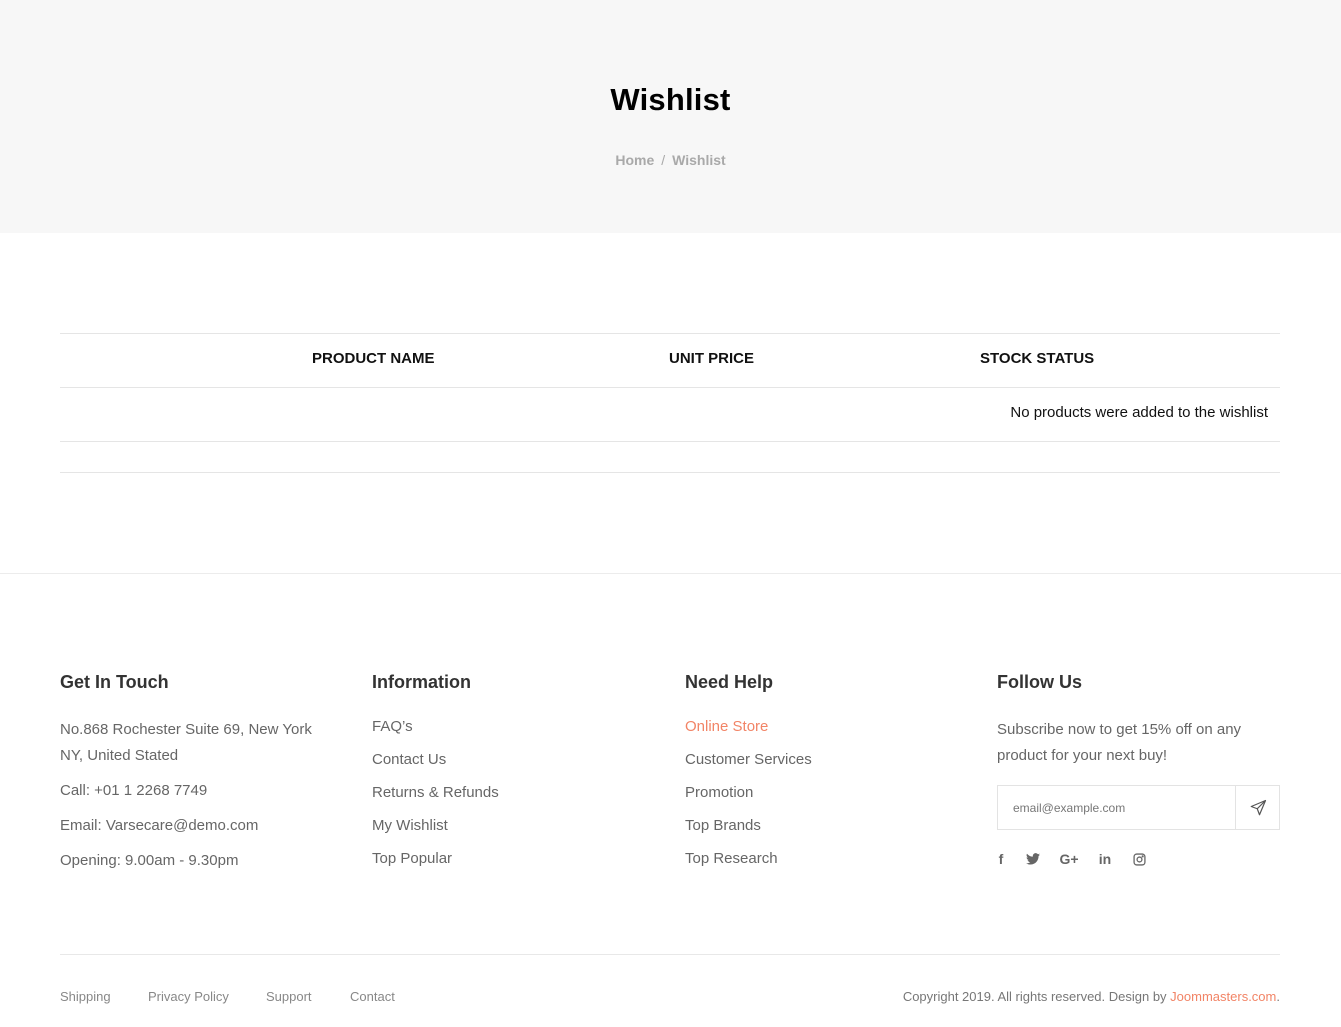 The image size is (1341, 1027). I want to click on twitter-icon, so click(1033, 859).